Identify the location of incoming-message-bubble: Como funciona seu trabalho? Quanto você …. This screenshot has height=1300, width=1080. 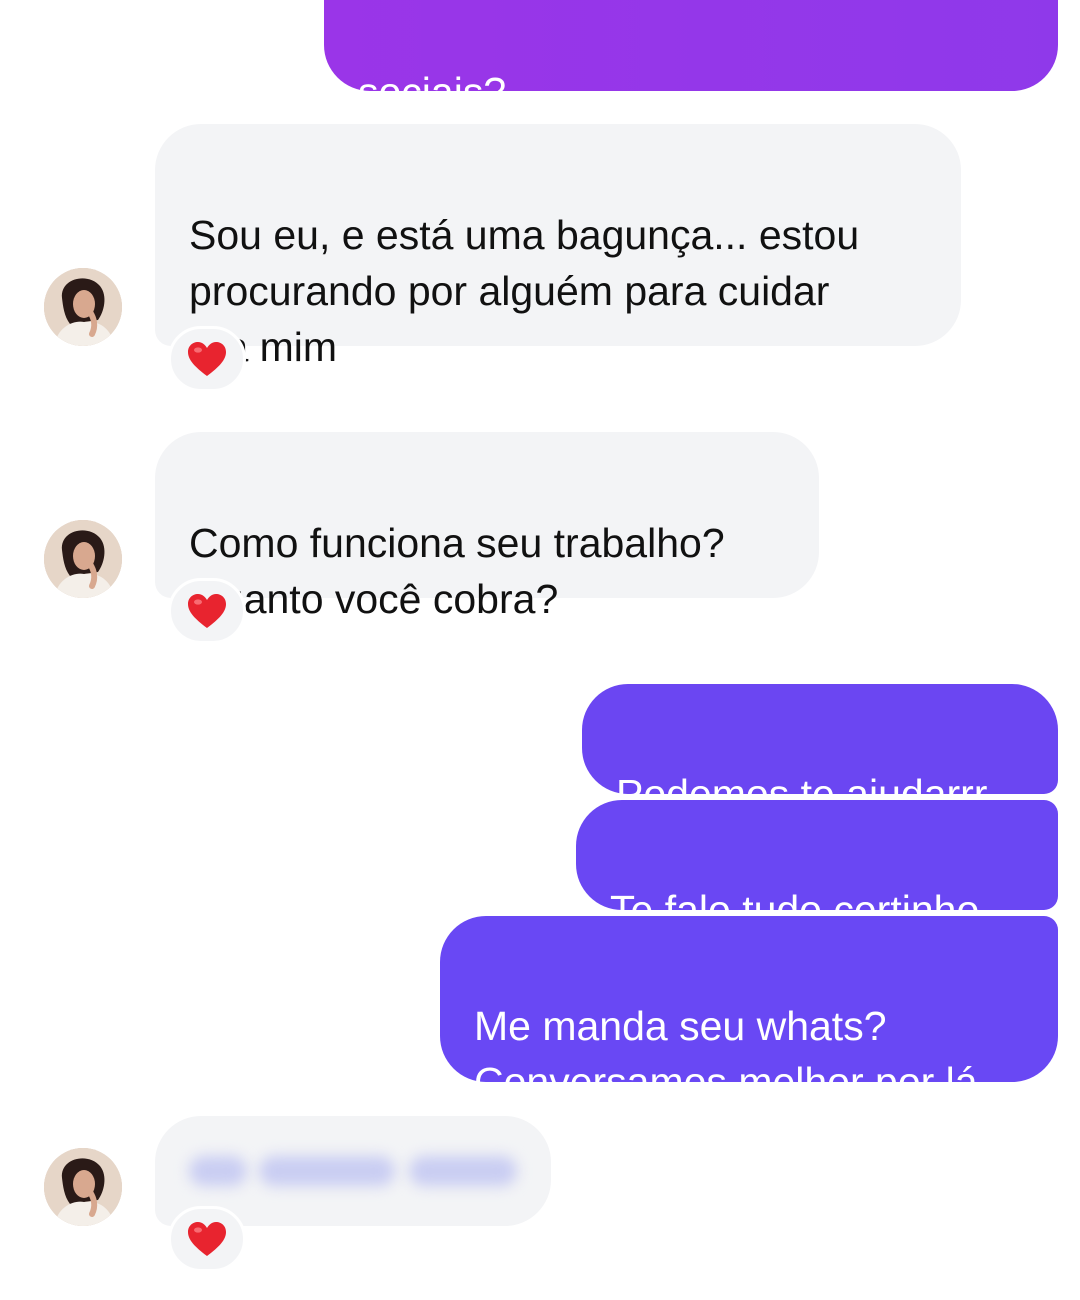
(487, 527).